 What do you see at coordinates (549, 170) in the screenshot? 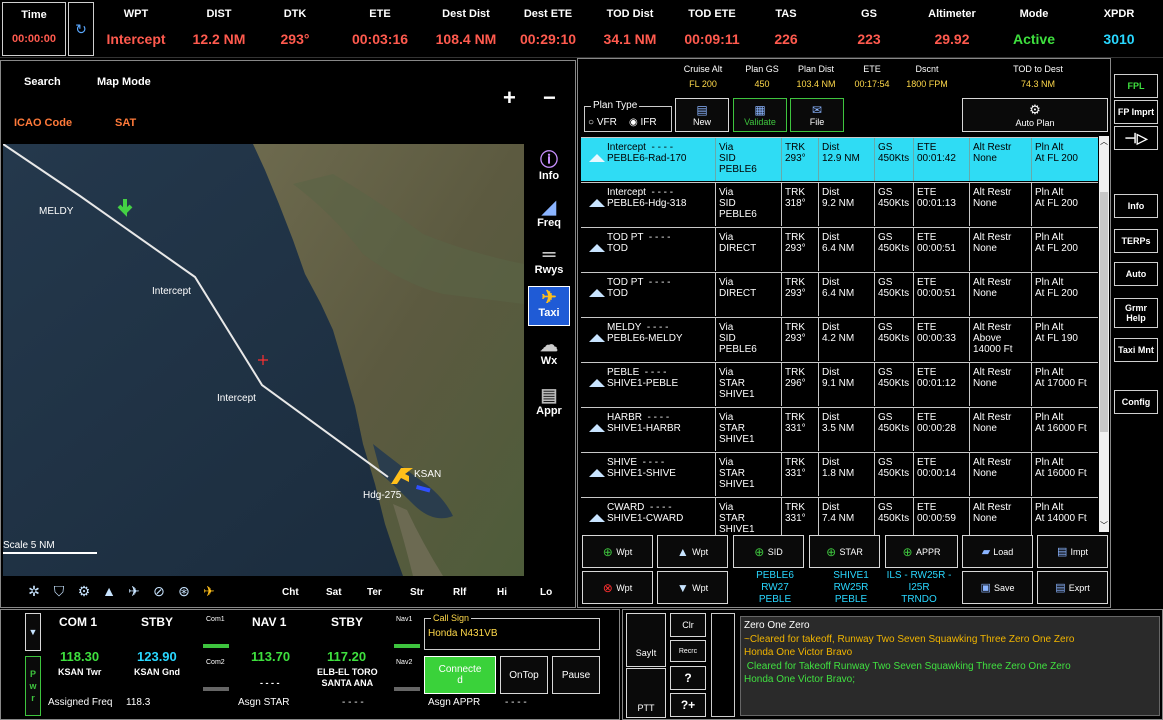
I see `map-tool-info: ⓘ Info` at bounding box center [549, 170].